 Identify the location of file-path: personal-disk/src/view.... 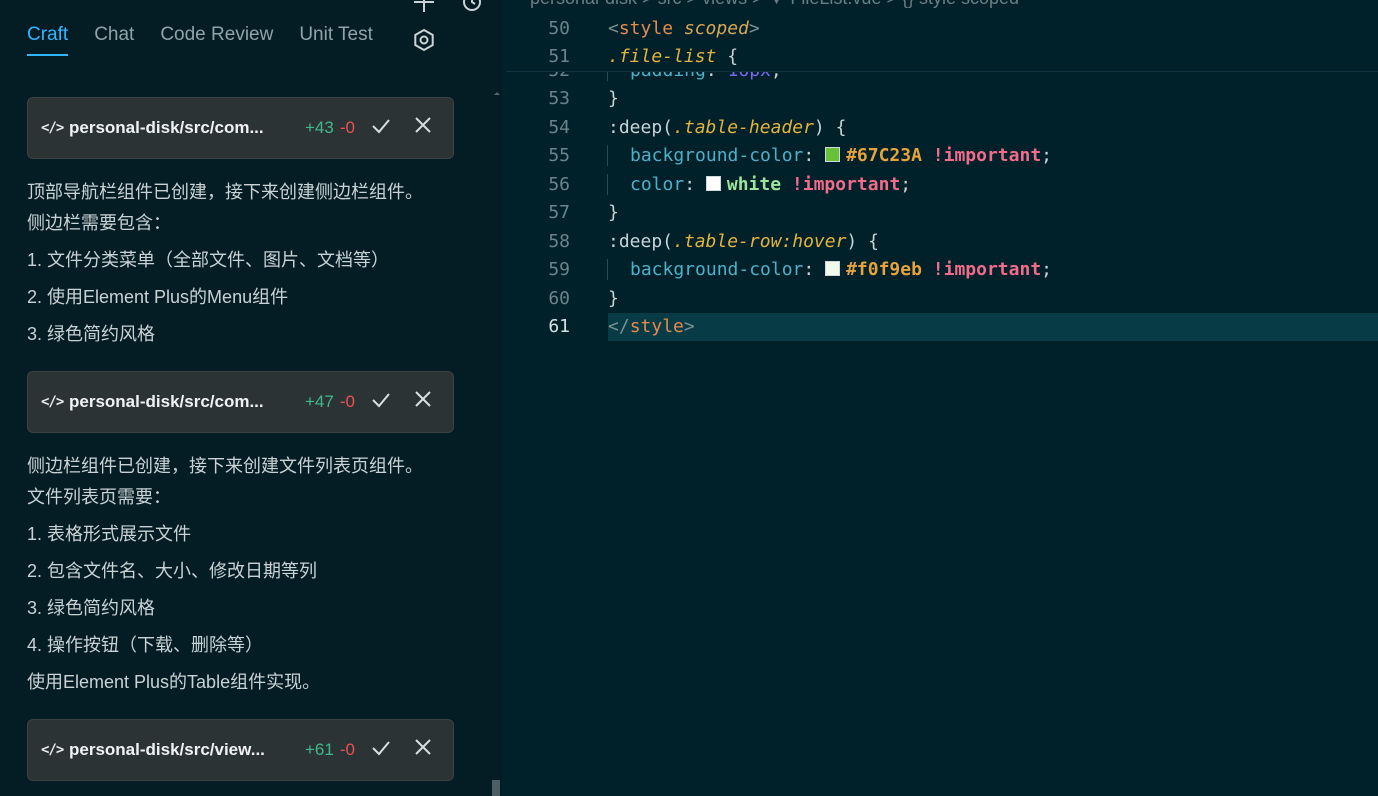
(167, 749).